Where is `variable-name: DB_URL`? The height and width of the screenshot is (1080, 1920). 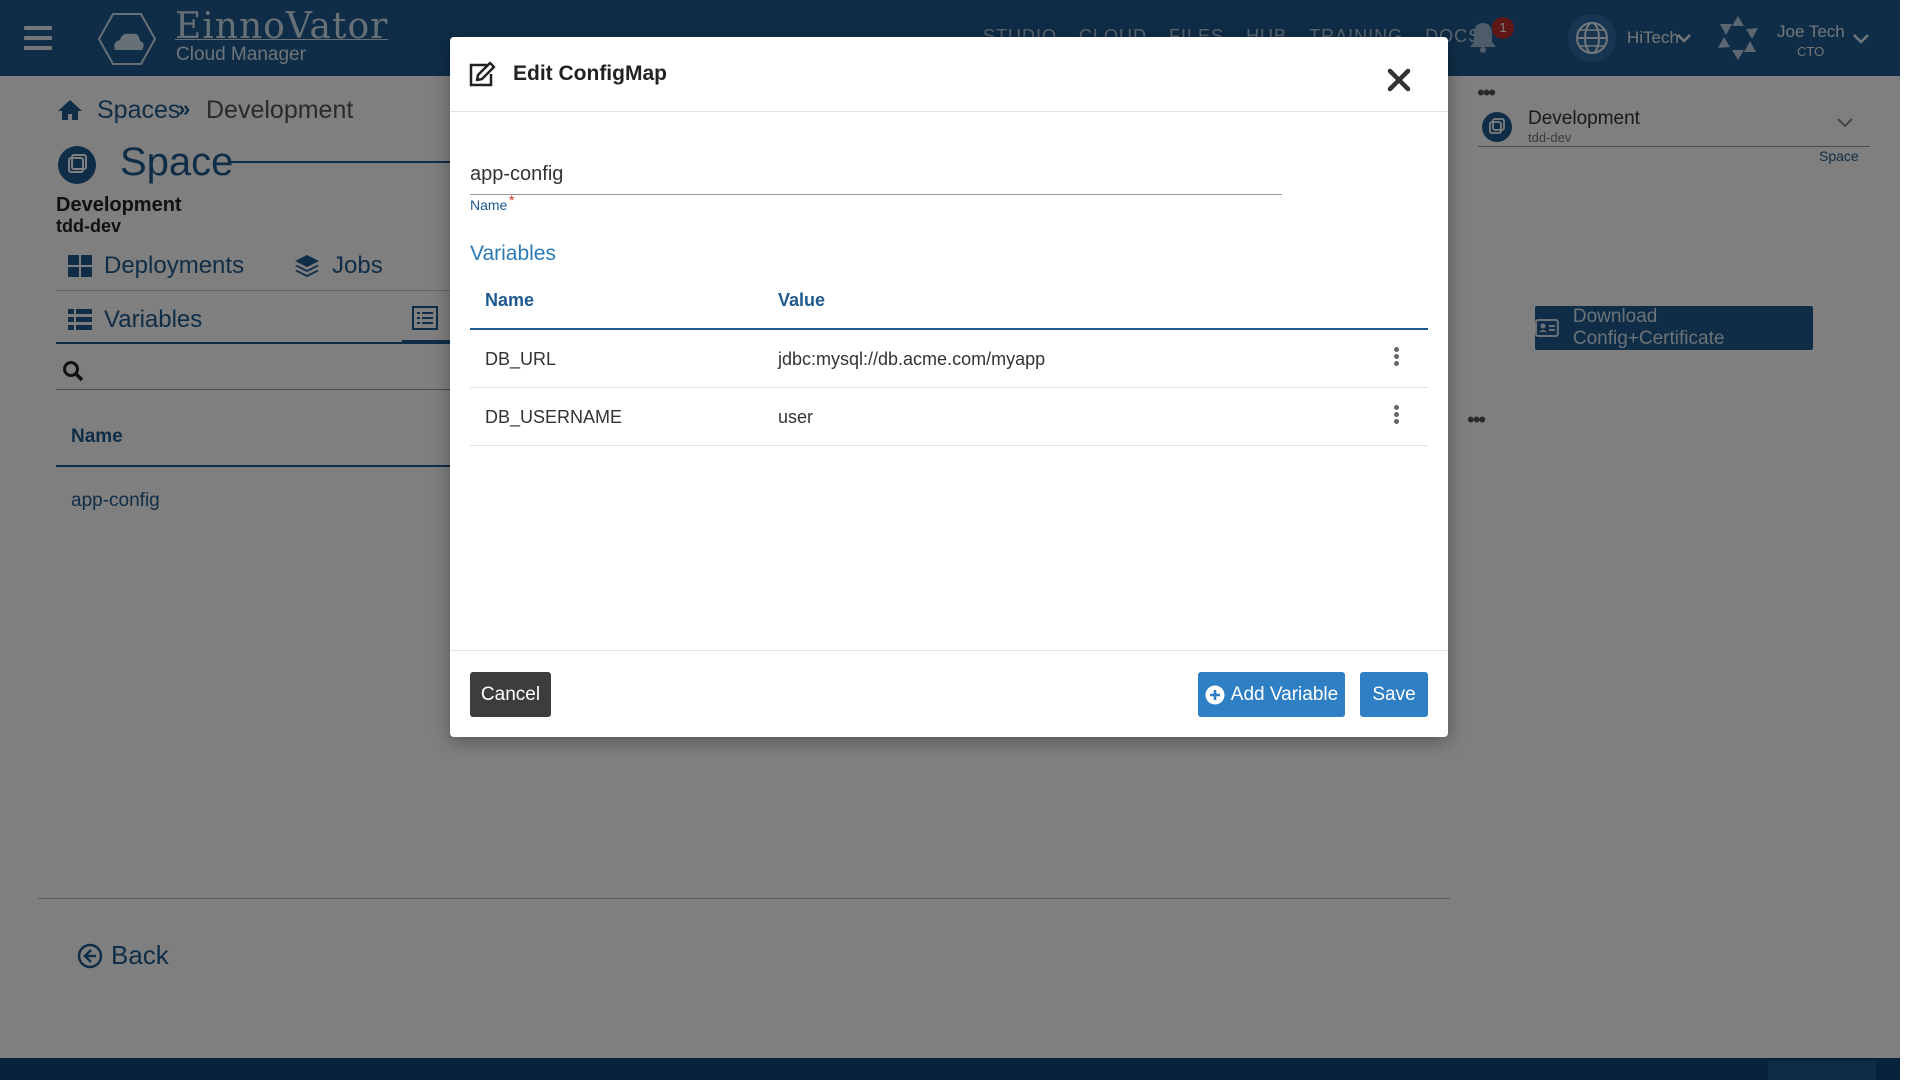 variable-name: DB_URL is located at coordinates (521, 359).